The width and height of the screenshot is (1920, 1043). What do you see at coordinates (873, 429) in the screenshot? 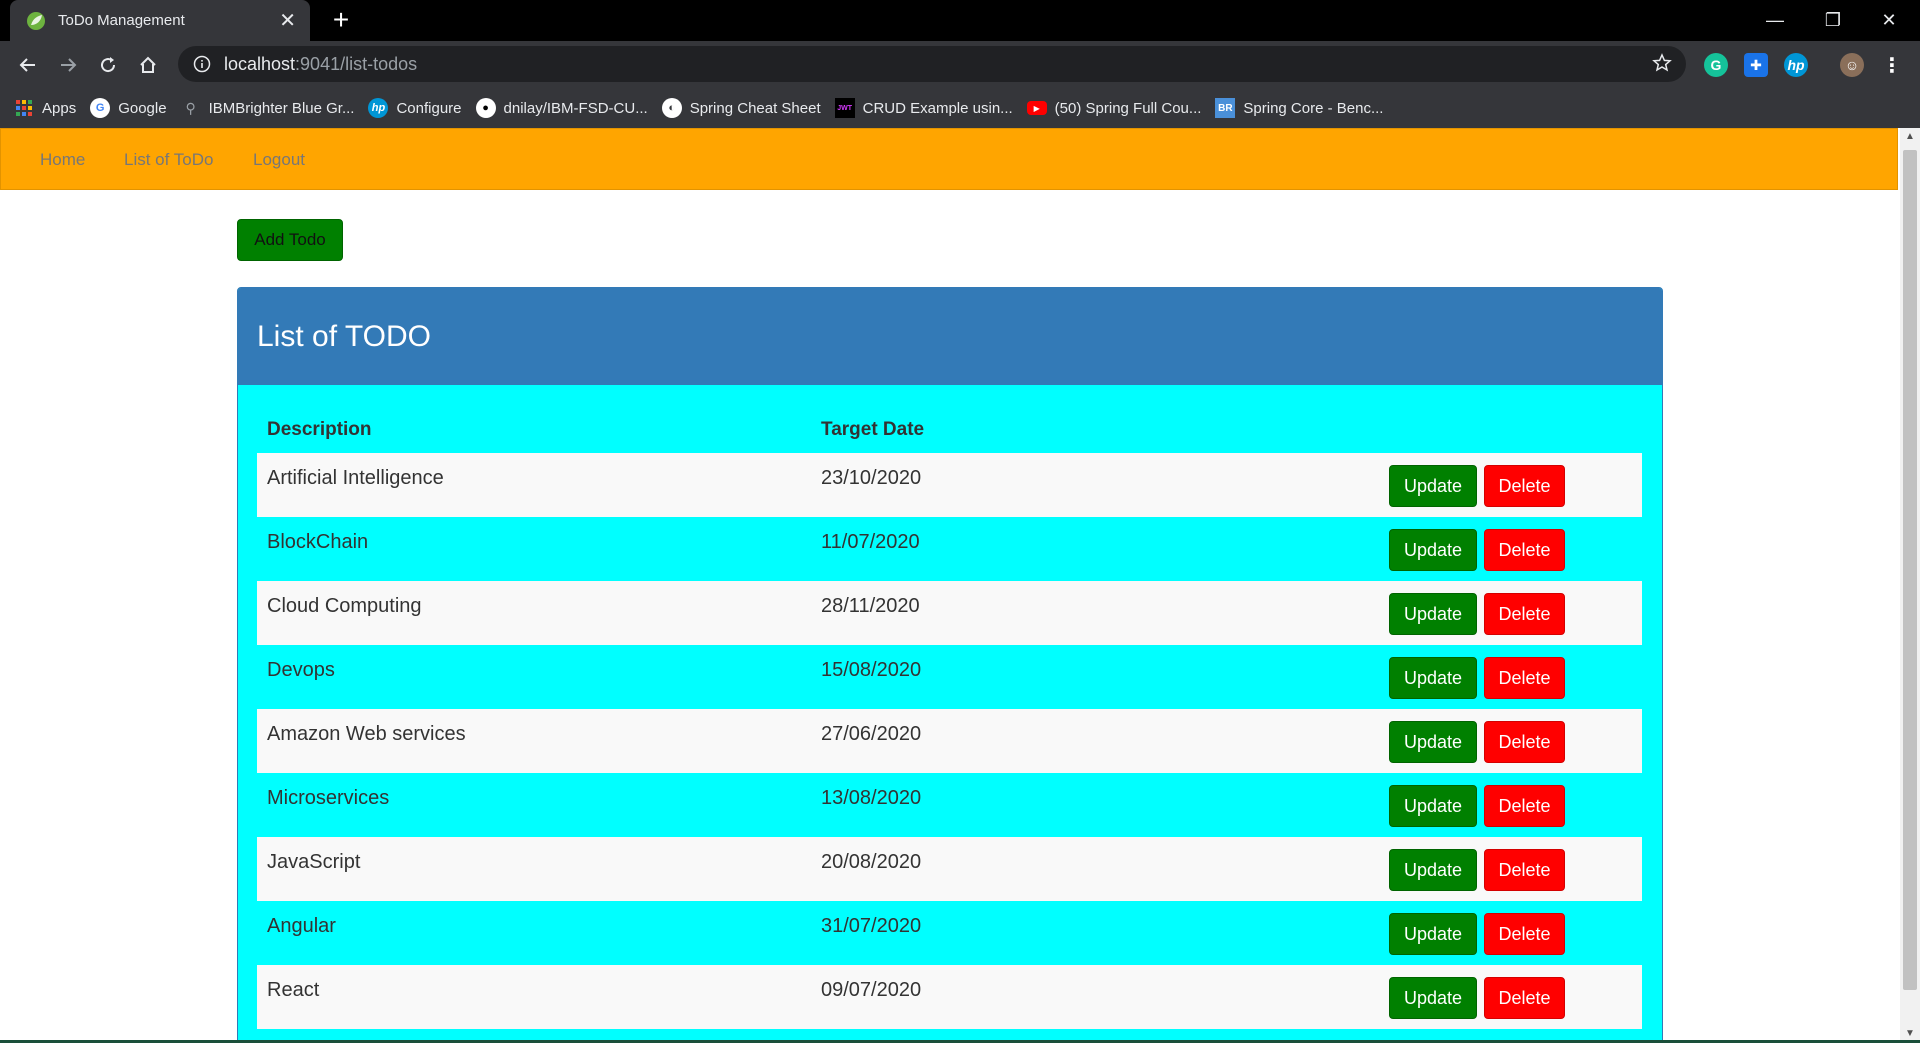
I see `column-header-target-date: Target Date` at bounding box center [873, 429].